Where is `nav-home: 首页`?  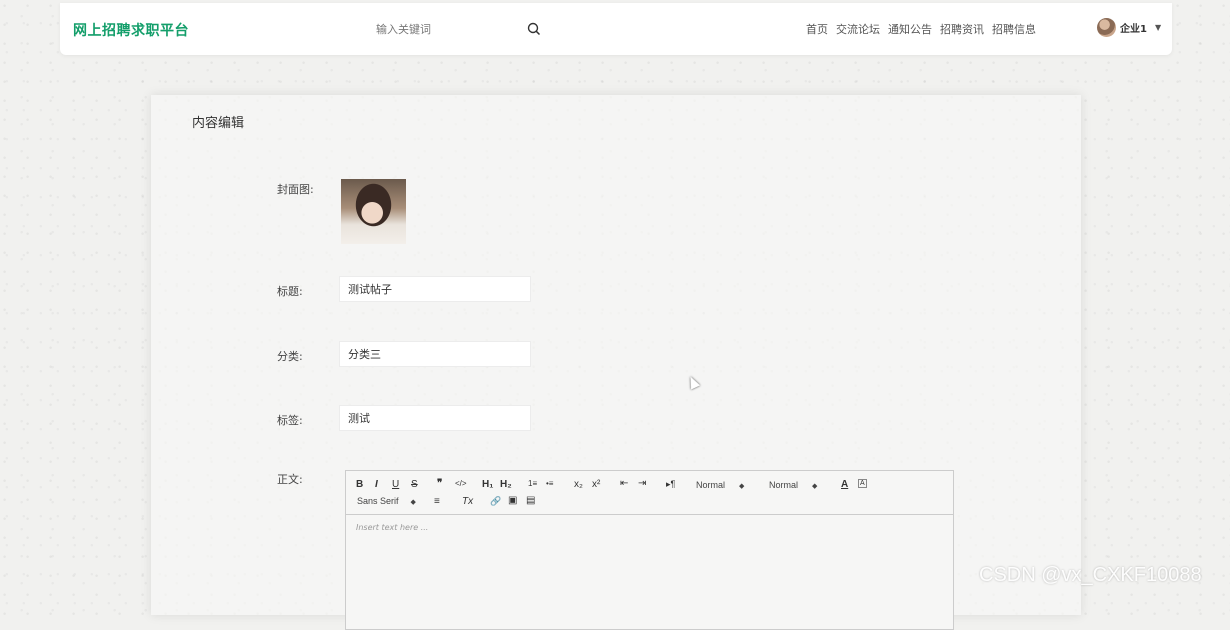 nav-home: 首页 is located at coordinates (817, 29).